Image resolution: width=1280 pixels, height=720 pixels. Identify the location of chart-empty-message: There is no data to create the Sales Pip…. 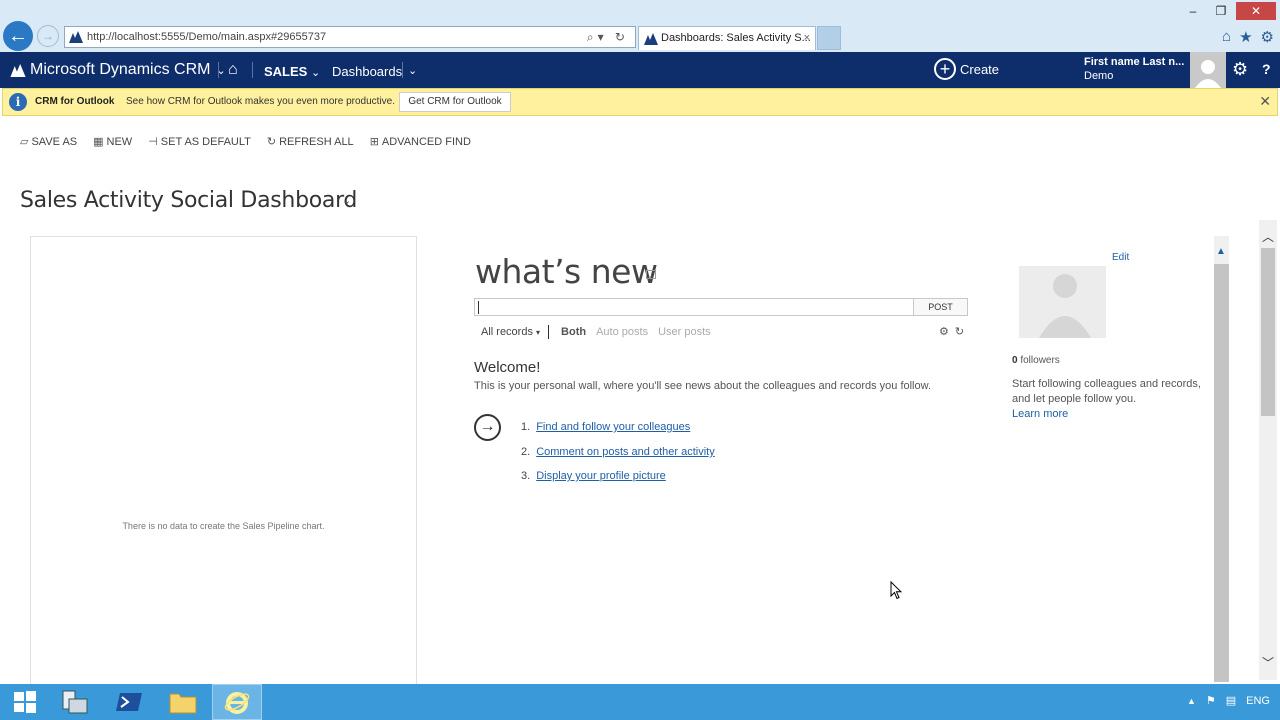
(223, 526).